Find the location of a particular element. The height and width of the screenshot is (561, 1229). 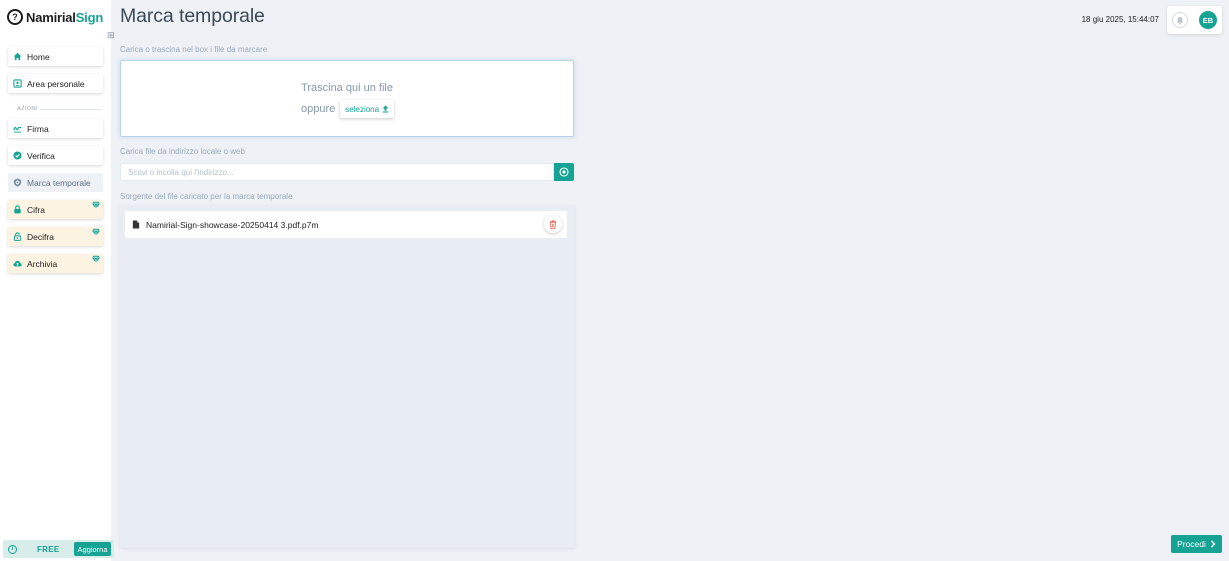

sidebar-item-archivia: Archivia is located at coordinates (55, 263).